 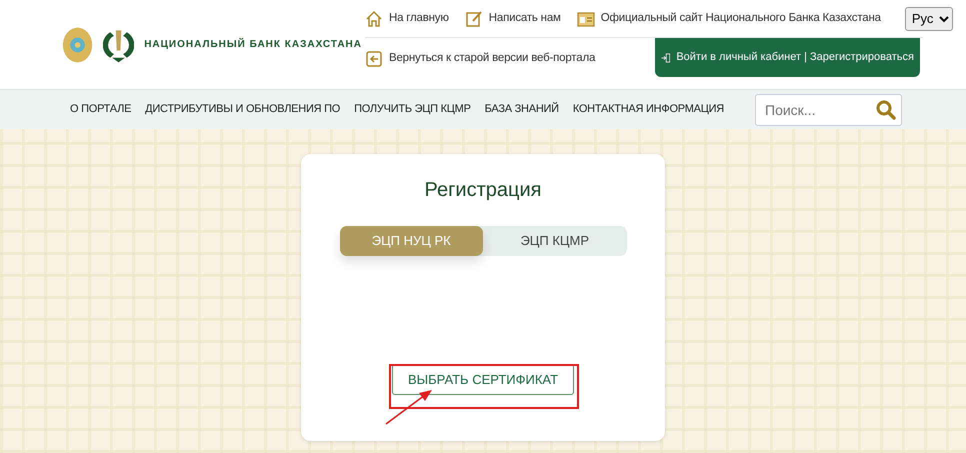 What do you see at coordinates (554, 241) in the screenshot?
I see `certificate-tab: ЭЦП КЦМР` at bounding box center [554, 241].